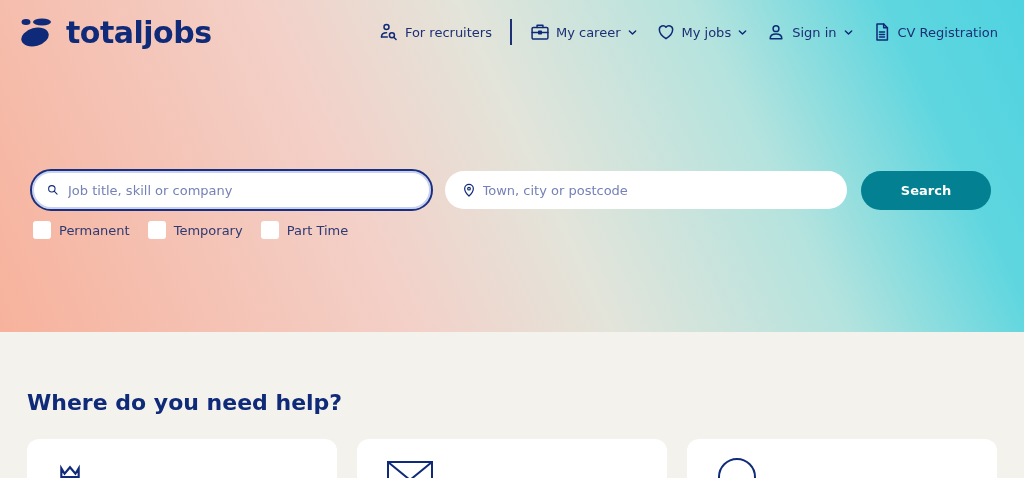  What do you see at coordinates (185, 402) in the screenshot?
I see `section-heading: Where do you need help?` at bounding box center [185, 402].